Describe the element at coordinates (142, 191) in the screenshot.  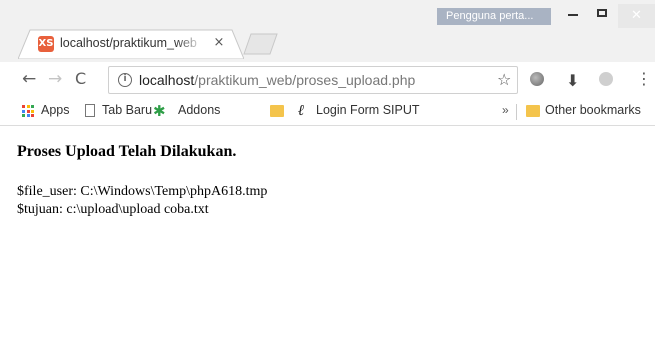
I see `file-user-line: $file_user: C:\Windows\Temp\phpA618.tmp` at that location.